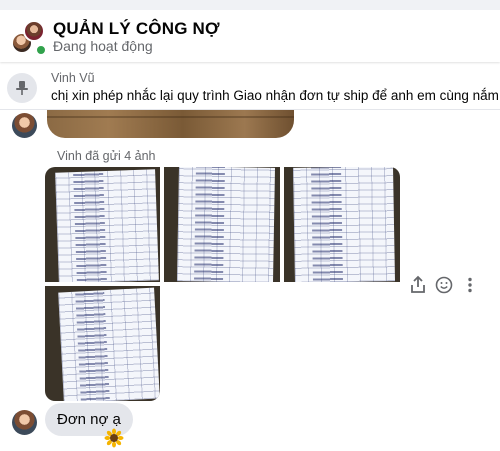  What do you see at coordinates (103, 46) in the screenshot?
I see `active-status: Đang hoạt động` at bounding box center [103, 46].